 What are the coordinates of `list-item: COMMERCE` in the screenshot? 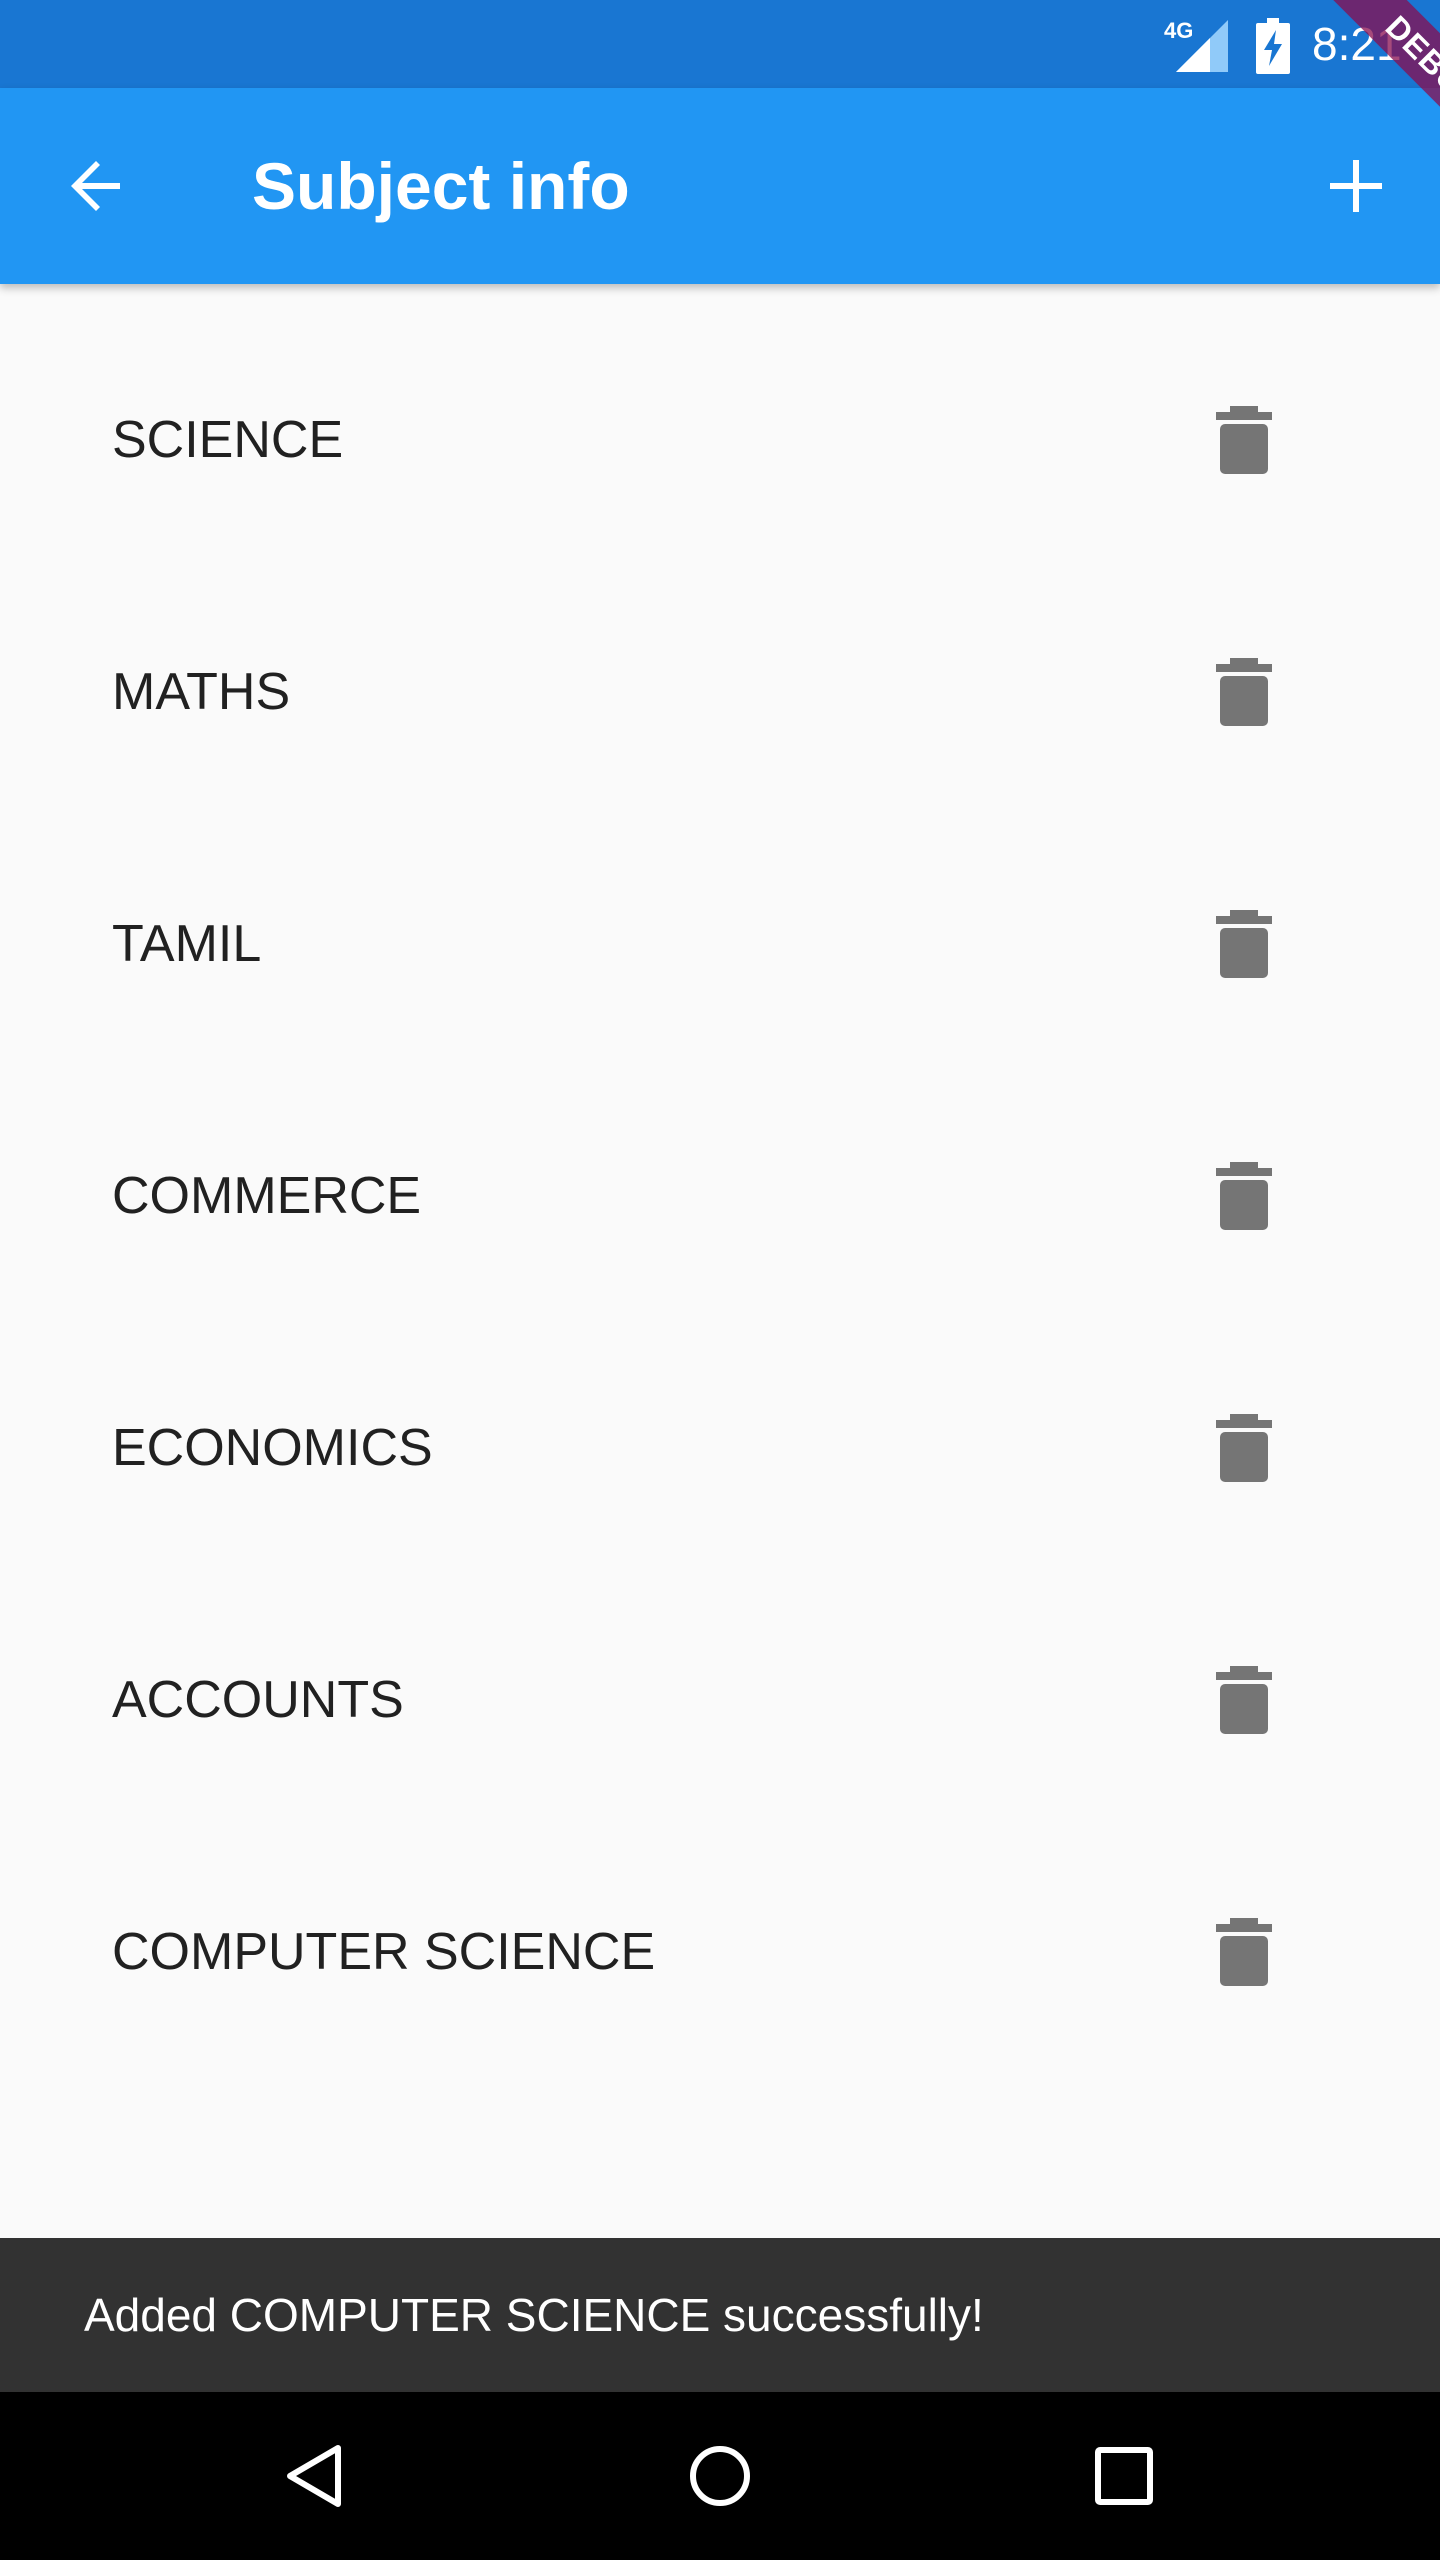 It's located at (720, 1192).